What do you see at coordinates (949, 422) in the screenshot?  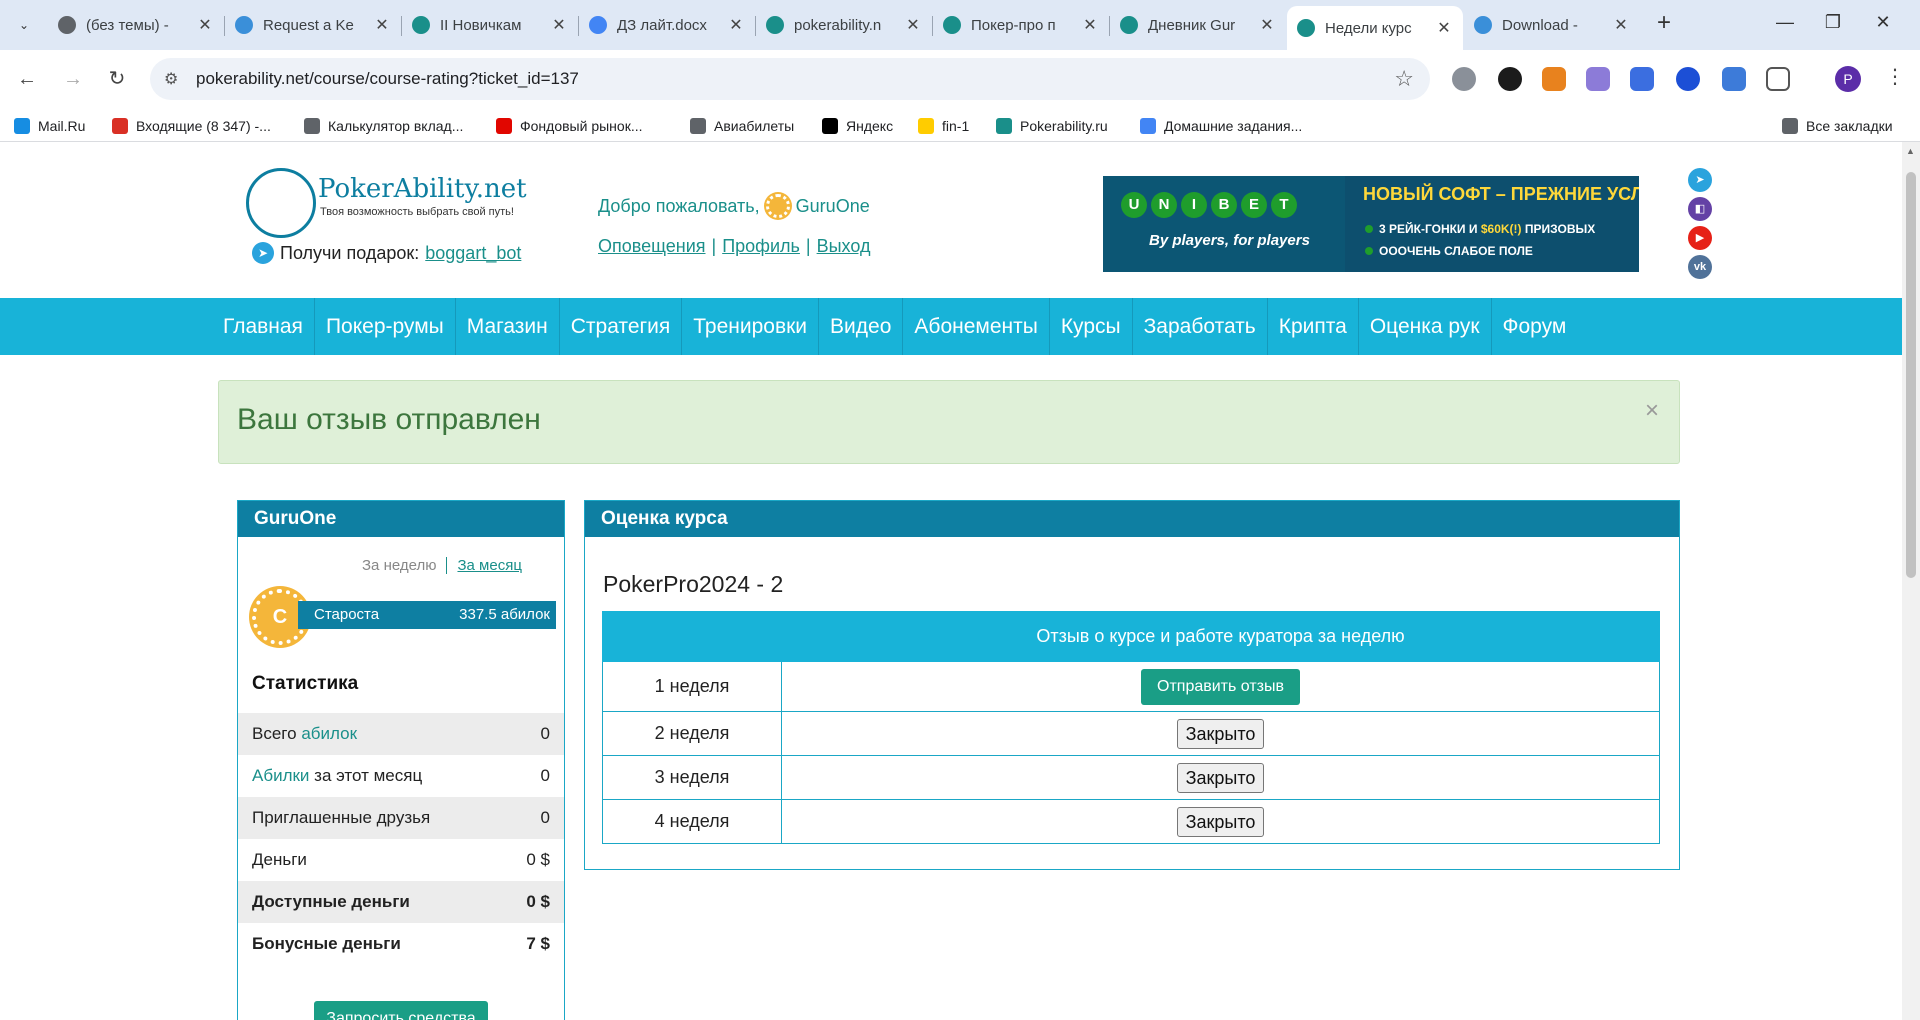 I see `success-alert: Ваш отзыв отправлен ×` at bounding box center [949, 422].